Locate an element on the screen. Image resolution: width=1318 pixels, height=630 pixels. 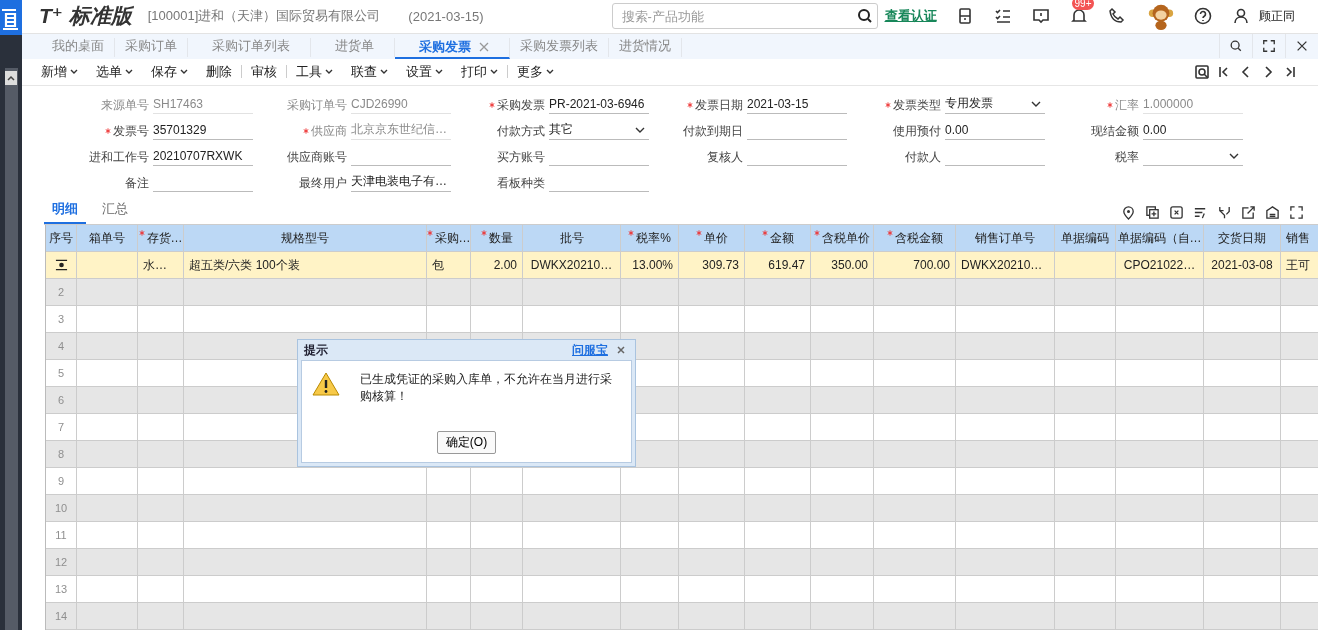
field-label: 采购订单号 is located at coordinates (317, 105).